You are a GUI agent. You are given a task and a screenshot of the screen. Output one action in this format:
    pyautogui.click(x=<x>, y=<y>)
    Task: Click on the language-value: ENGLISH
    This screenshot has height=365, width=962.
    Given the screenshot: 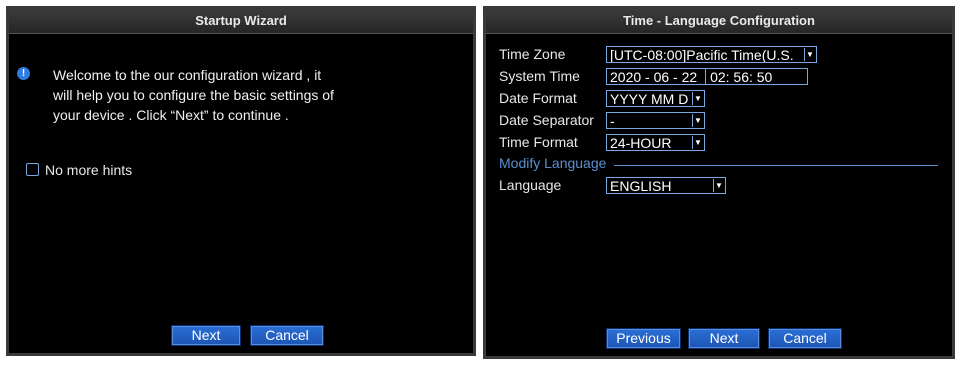 What is the action you would take?
    pyautogui.click(x=641, y=186)
    